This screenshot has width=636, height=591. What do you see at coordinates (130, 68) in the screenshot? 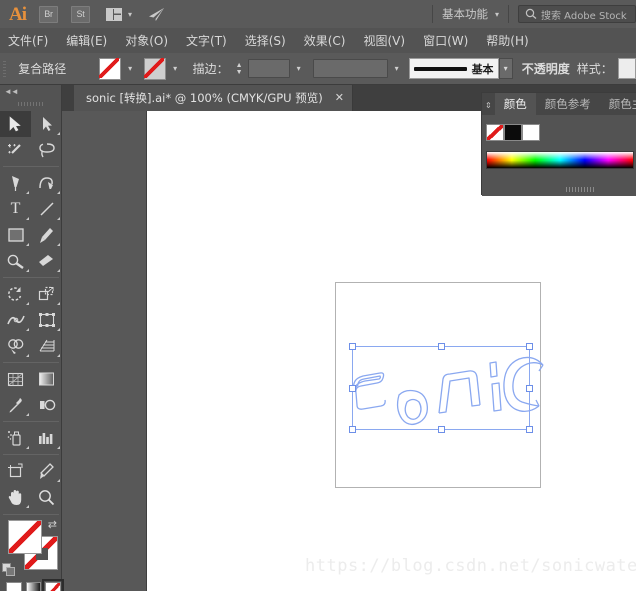
I see `fill-chevron-down-icon: ▾` at bounding box center [130, 68].